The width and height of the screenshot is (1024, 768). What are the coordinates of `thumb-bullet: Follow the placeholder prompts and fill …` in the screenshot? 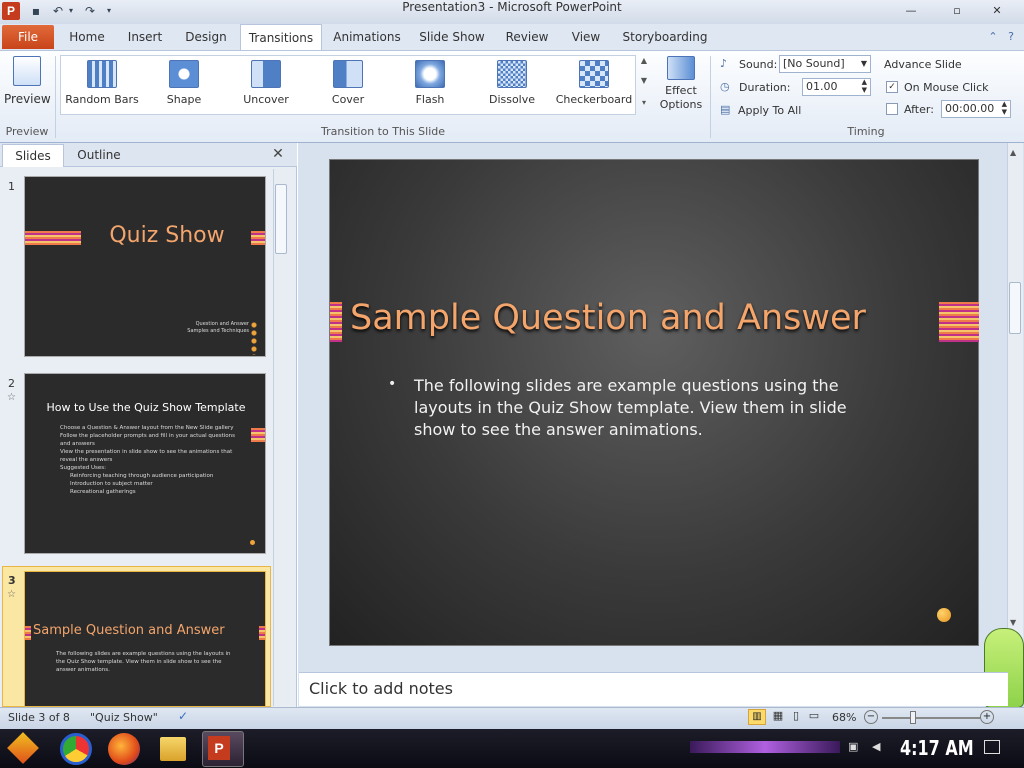 It's located at (148, 440).